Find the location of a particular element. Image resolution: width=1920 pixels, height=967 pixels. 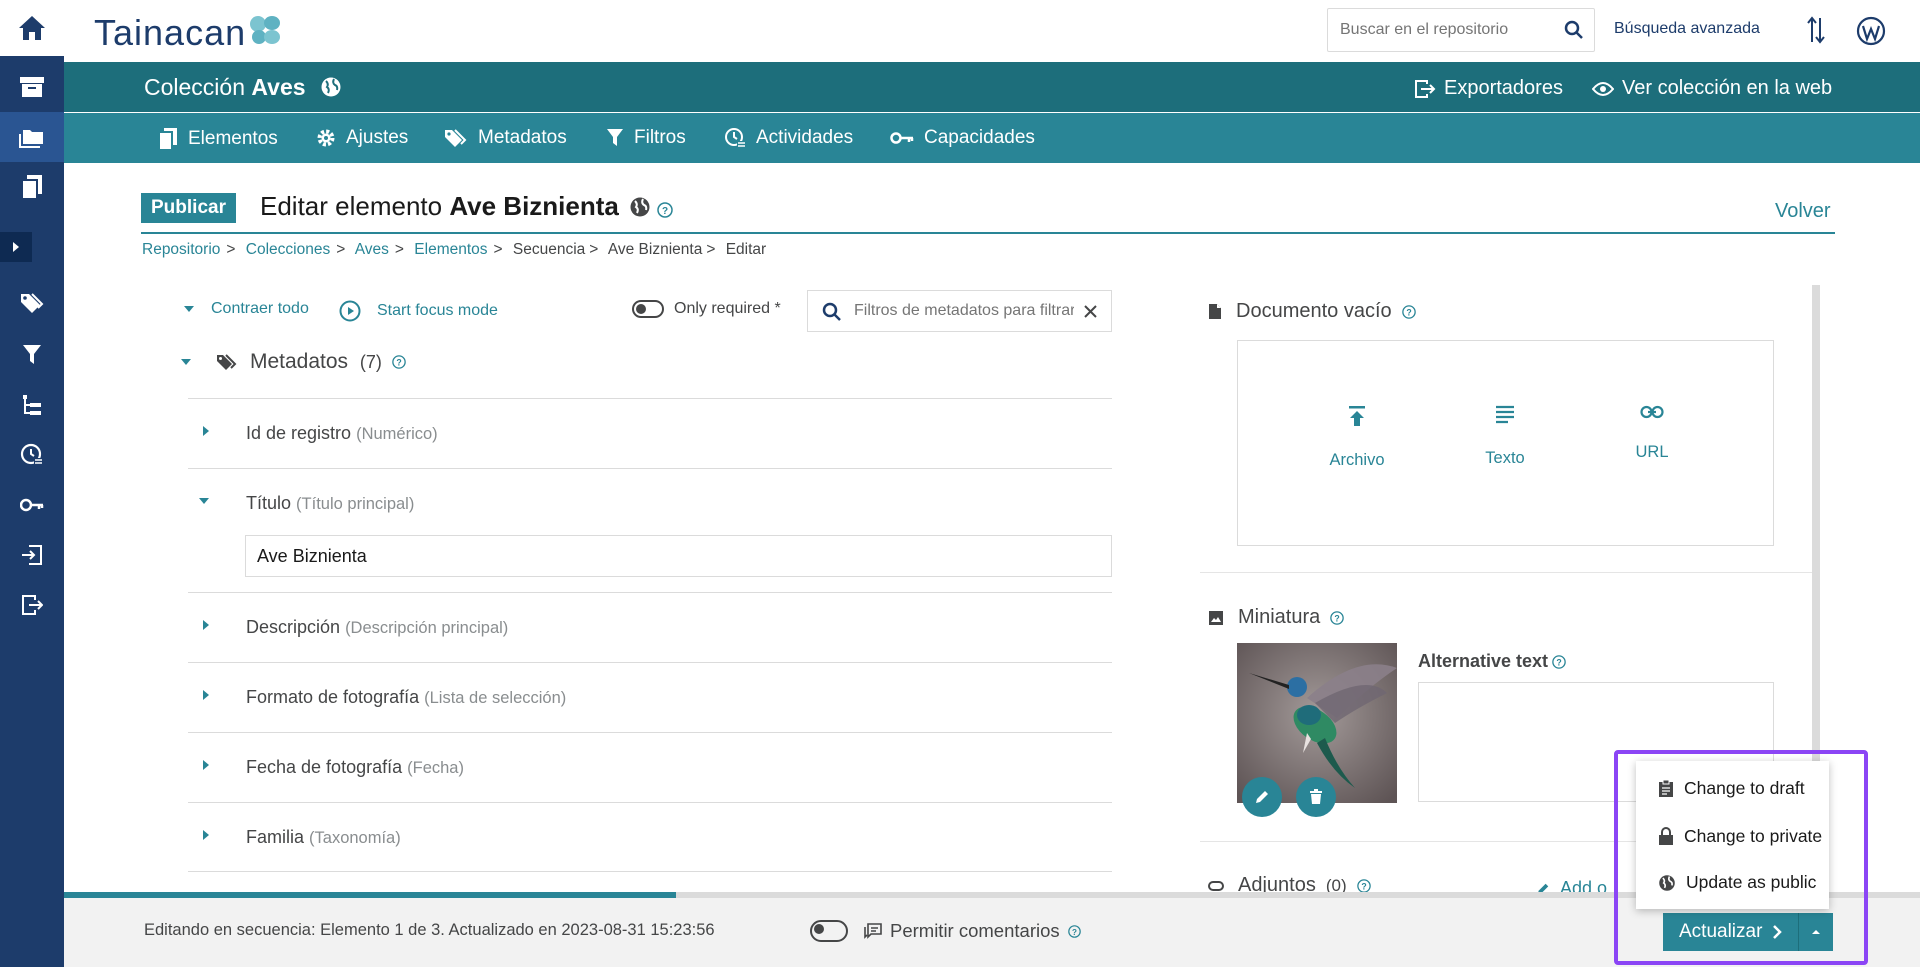

sidebar-item-taxonomies is located at coordinates (32, 405).